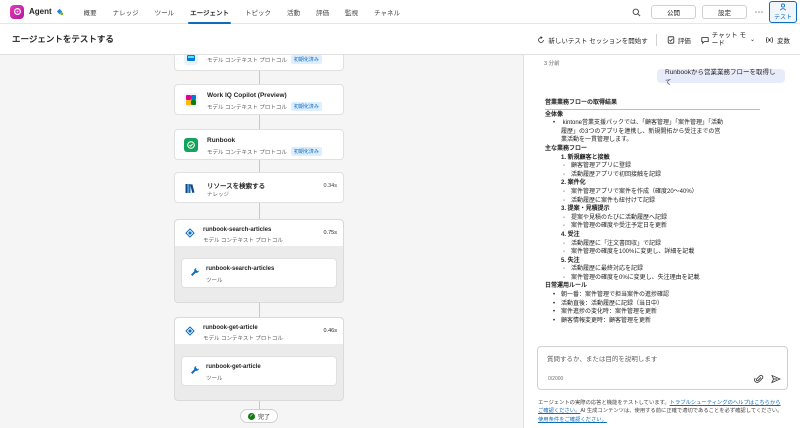 The height and width of the screenshot is (428, 800). I want to click on new-session-label: 新しいテスト セッションを開始す, so click(598, 41).